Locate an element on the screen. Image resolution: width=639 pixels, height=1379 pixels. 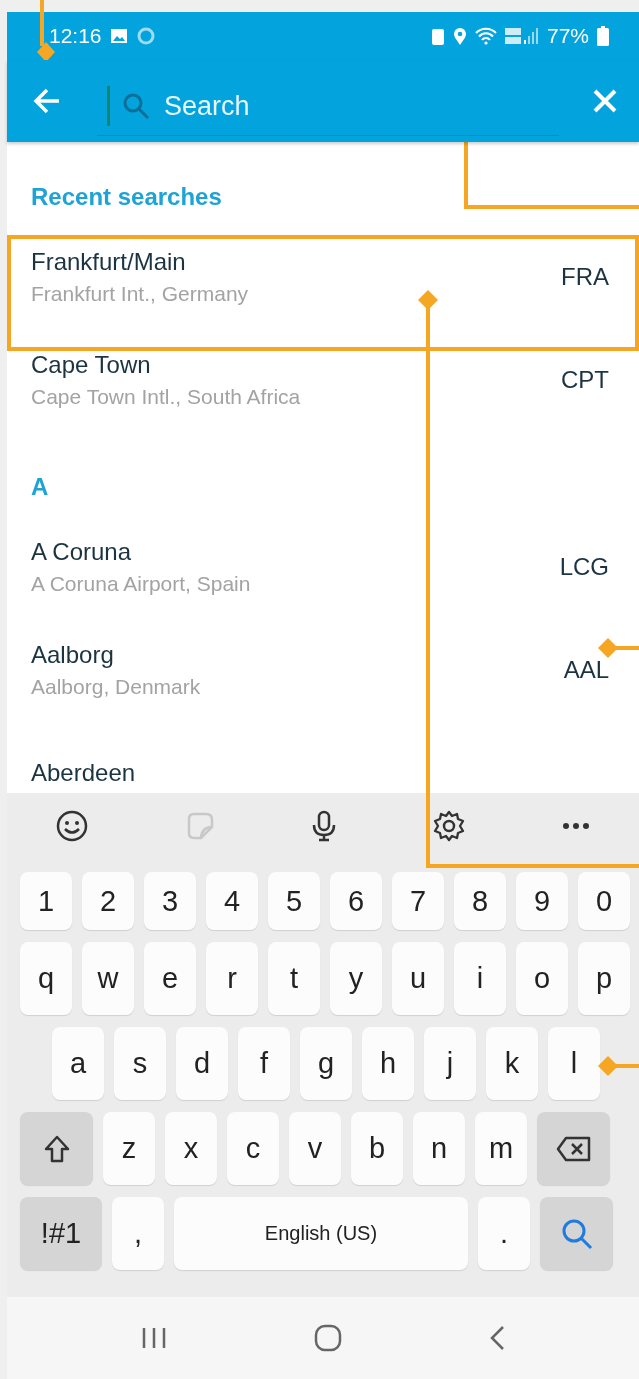
status-time: 12:16 is located at coordinates (75, 35).